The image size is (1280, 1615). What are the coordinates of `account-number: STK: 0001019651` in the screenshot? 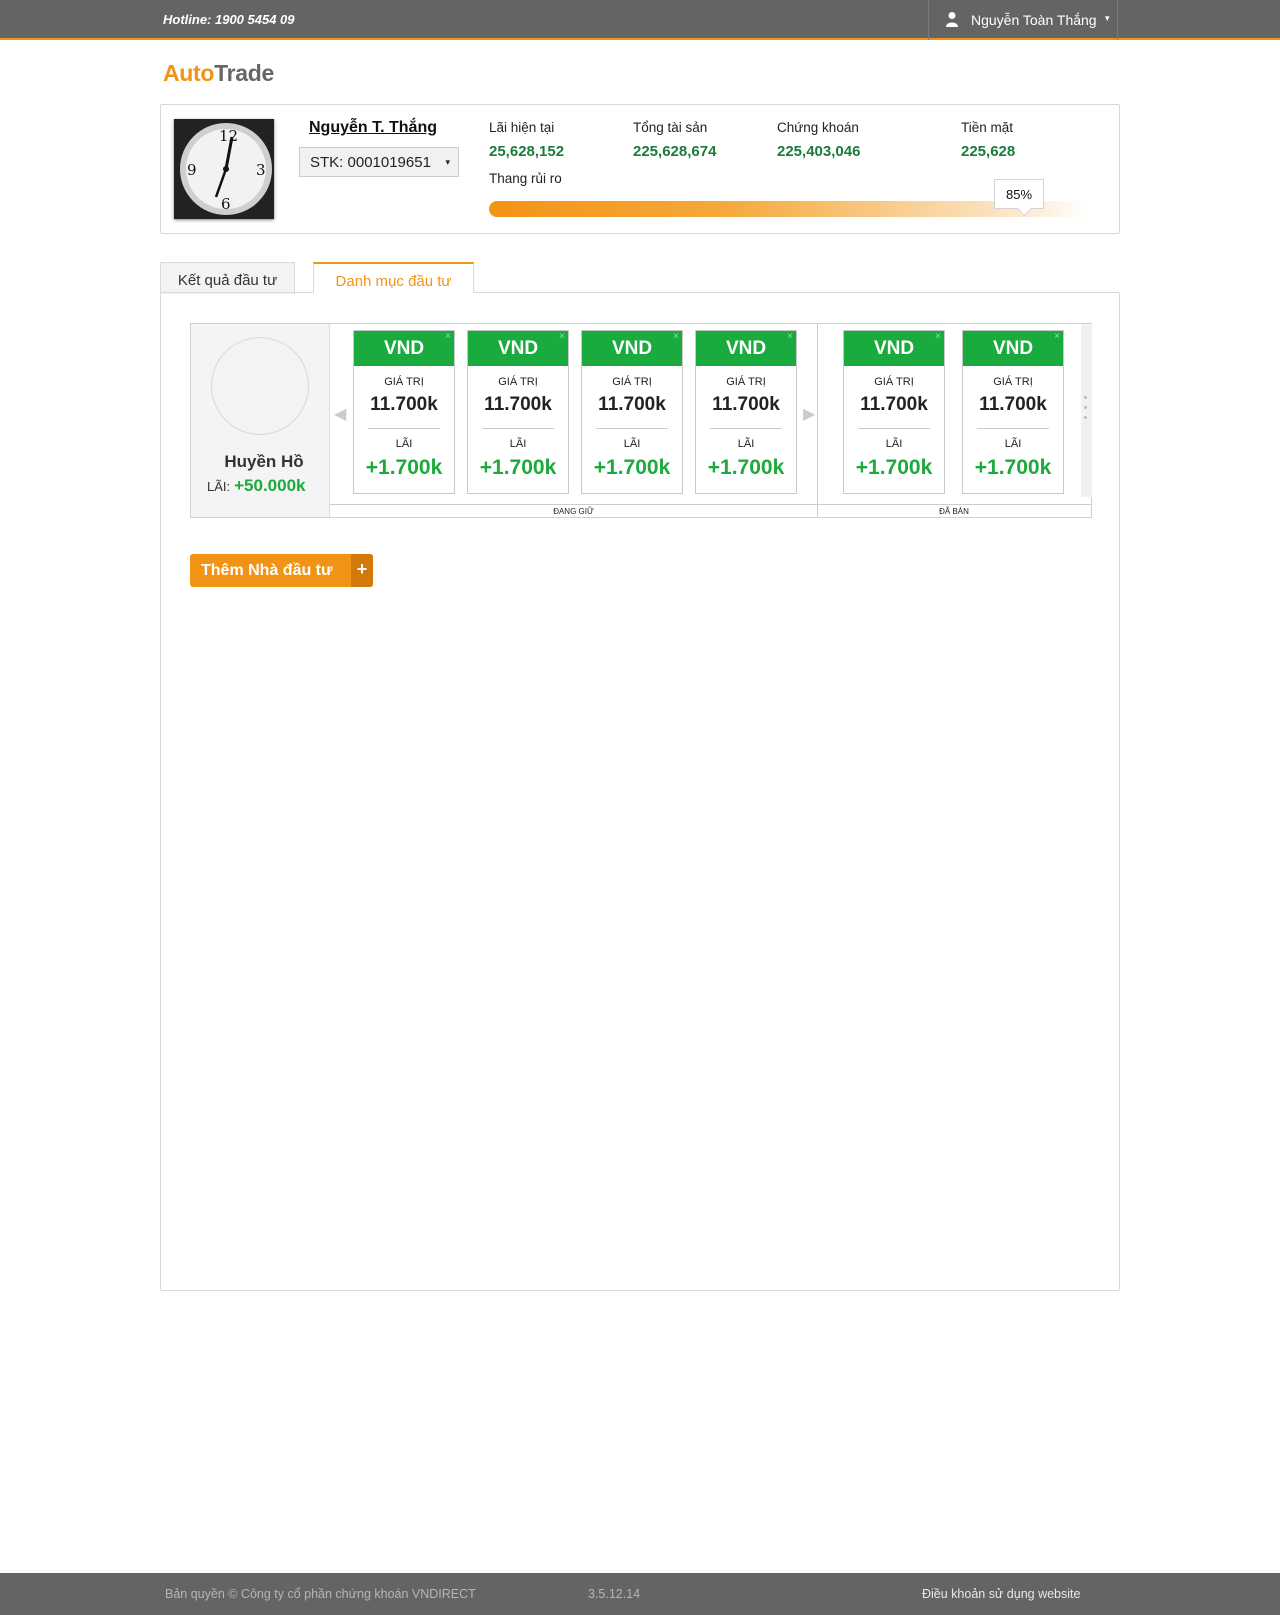 It's located at (370, 162).